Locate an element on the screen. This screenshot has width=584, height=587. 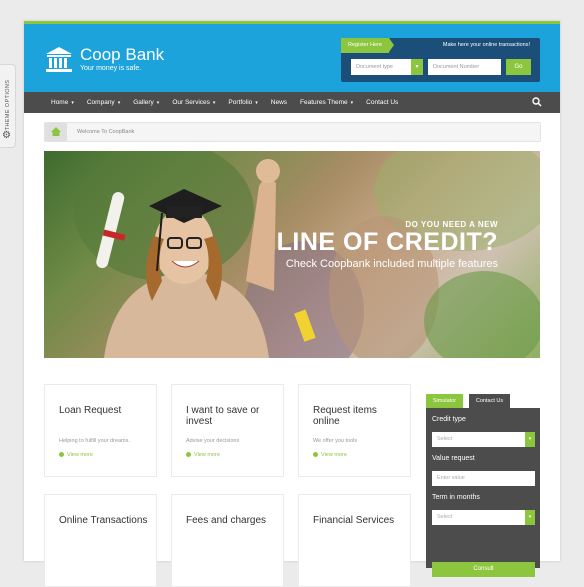
service-card-fees-charges: Fees and charges is located at coordinates (227, 540).